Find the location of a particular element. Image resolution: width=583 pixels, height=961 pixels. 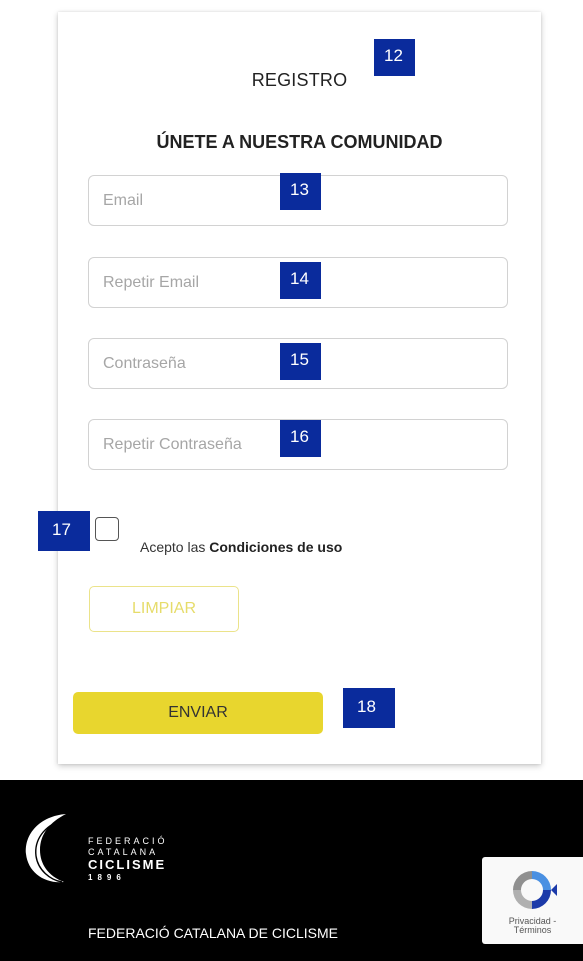

marker-14: 14 is located at coordinates (300, 280).